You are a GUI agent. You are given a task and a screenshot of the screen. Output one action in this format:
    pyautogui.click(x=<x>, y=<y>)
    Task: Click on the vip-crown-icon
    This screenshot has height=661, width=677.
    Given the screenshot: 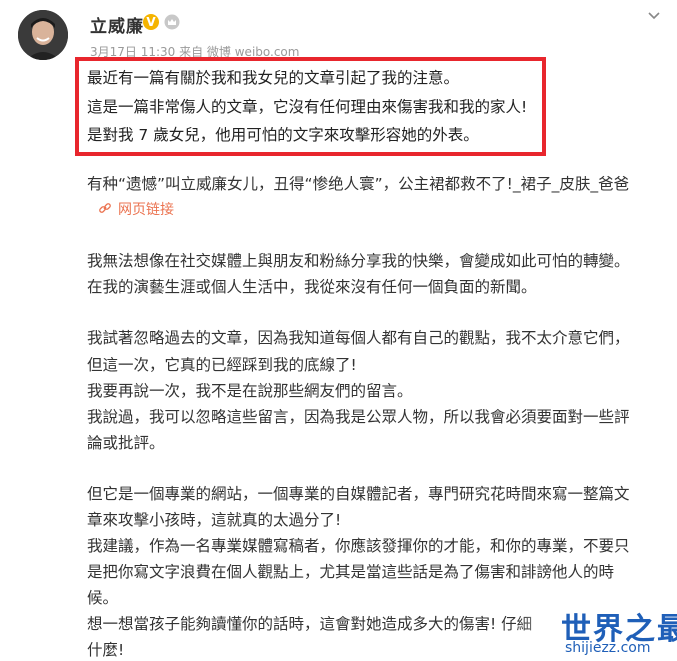 What is the action you would take?
    pyautogui.click(x=172, y=22)
    